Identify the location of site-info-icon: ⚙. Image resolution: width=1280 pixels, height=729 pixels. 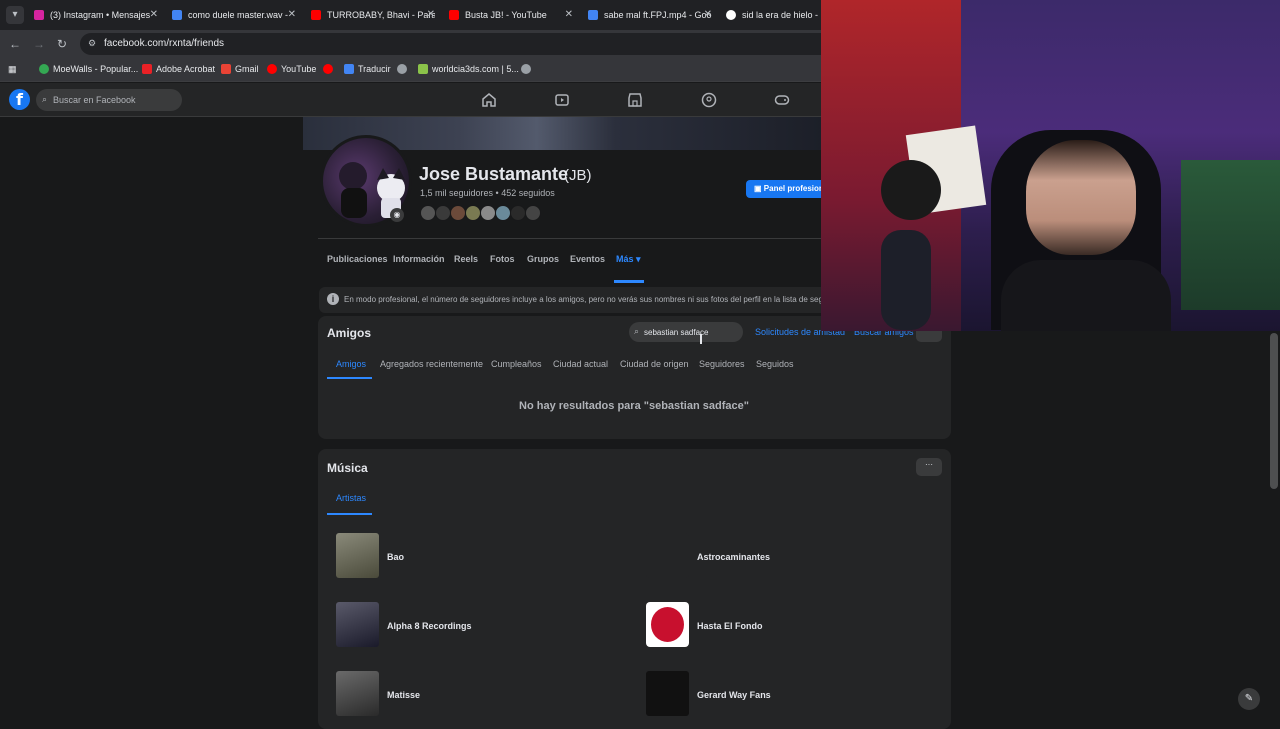
(92, 43).